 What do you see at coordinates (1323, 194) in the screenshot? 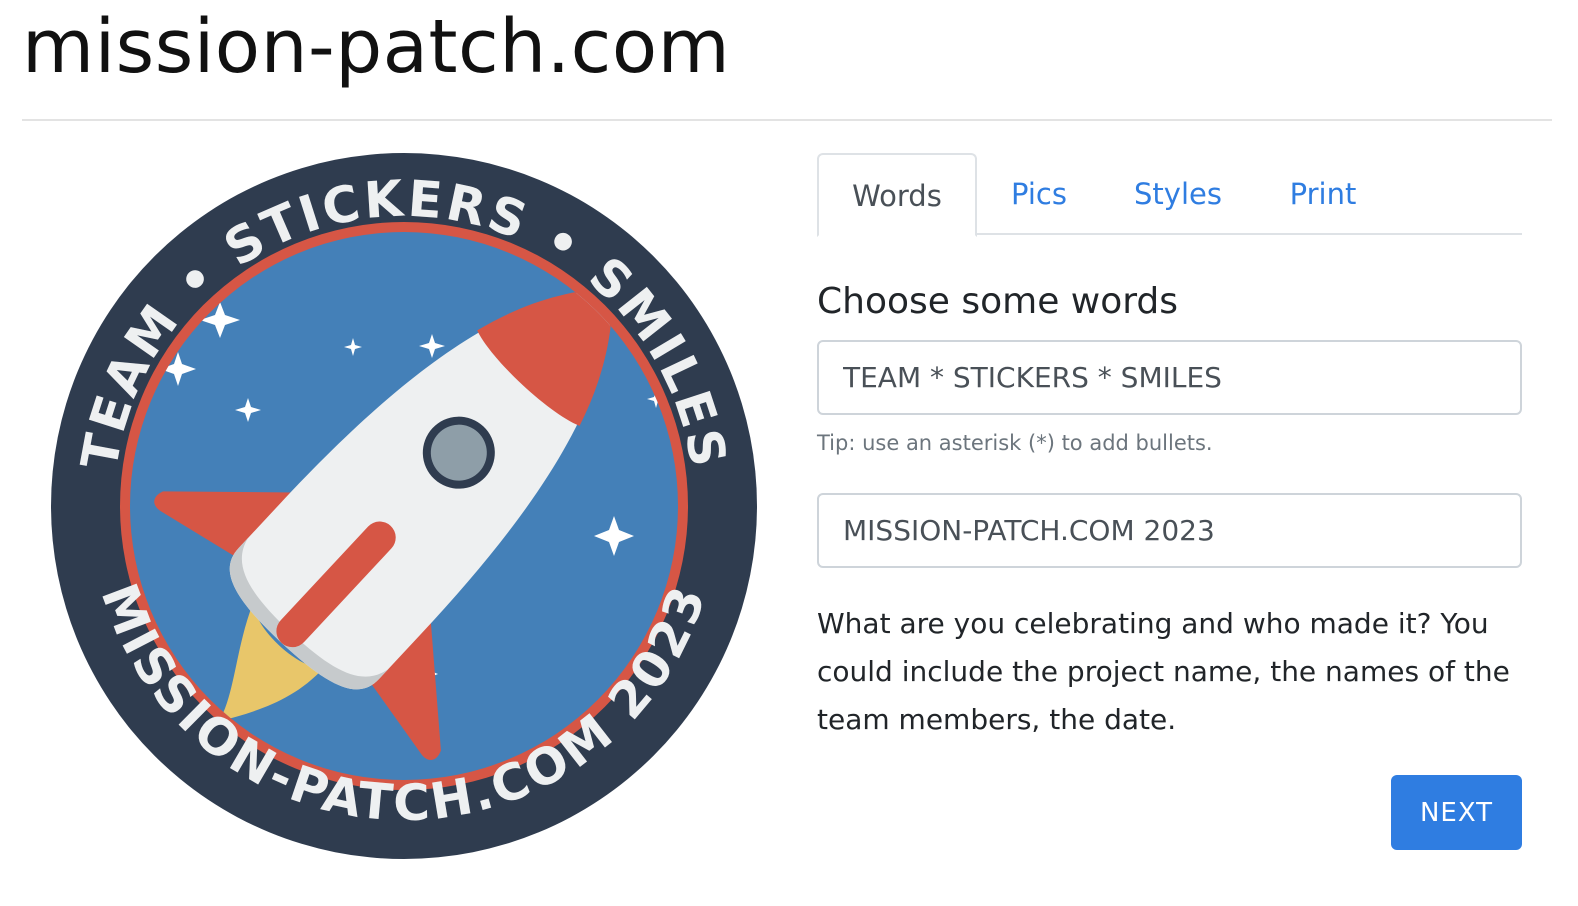
I see `tab-print: Print` at bounding box center [1323, 194].